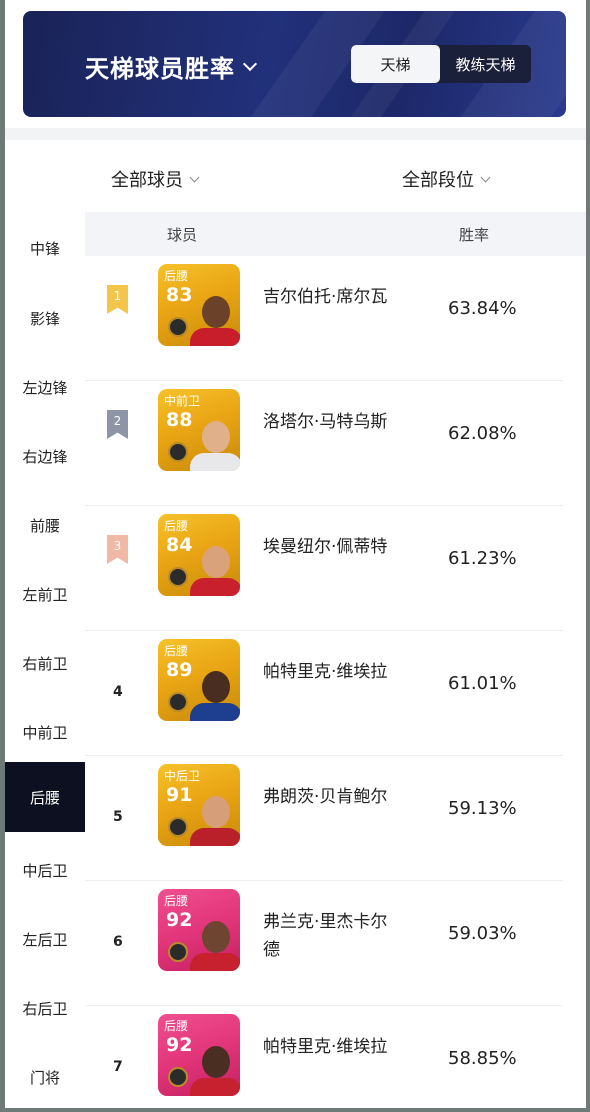  Describe the element at coordinates (45, 870) in the screenshot. I see `sidebar-item-position: 中后卫` at that location.